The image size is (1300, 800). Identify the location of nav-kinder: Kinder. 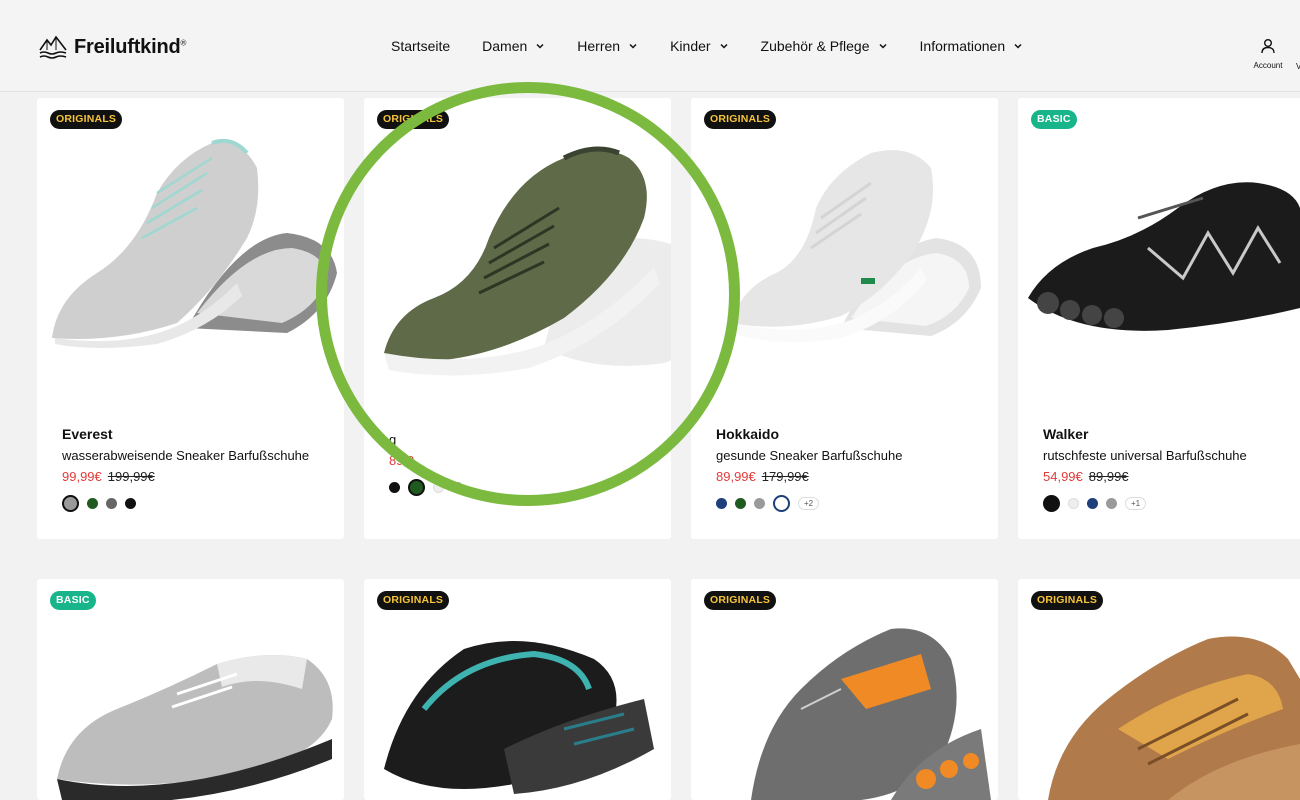
(699, 46).